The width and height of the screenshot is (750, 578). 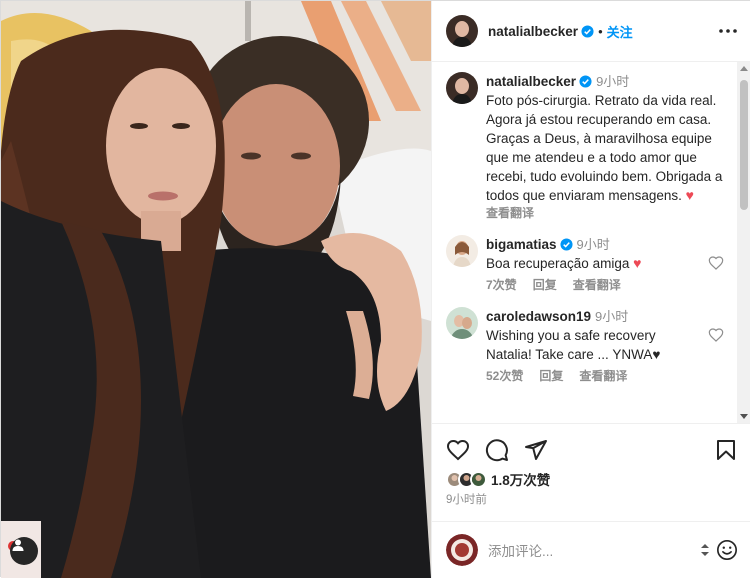 What do you see at coordinates (612, 81) in the screenshot?
I see `caption-time: 9小时` at bounding box center [612, 81].